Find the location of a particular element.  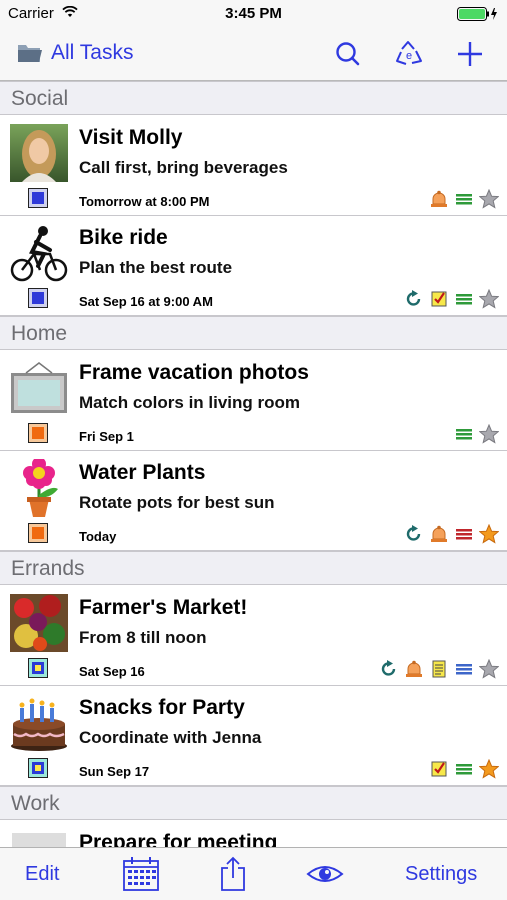

task-due: Sat Sep 16 at 9:00 AM is located at coordinates (146, 301).